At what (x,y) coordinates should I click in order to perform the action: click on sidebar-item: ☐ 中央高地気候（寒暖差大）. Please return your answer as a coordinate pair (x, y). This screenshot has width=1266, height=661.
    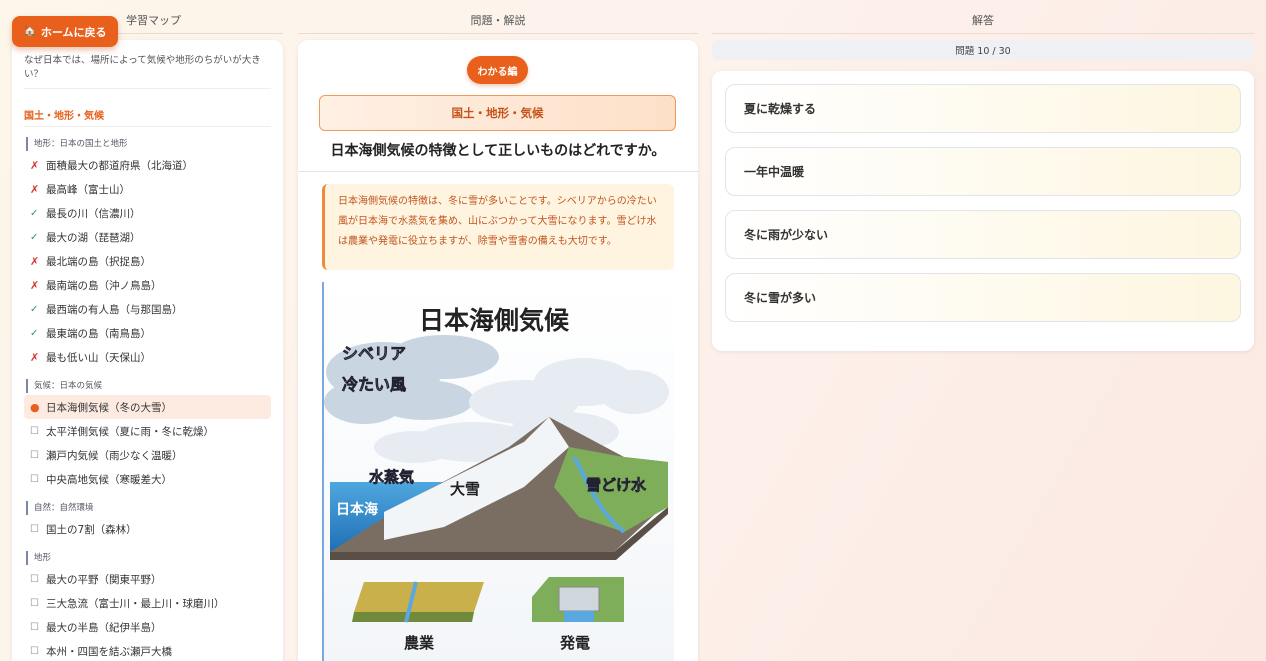
    Looking at the image, I should click on (147, 479).